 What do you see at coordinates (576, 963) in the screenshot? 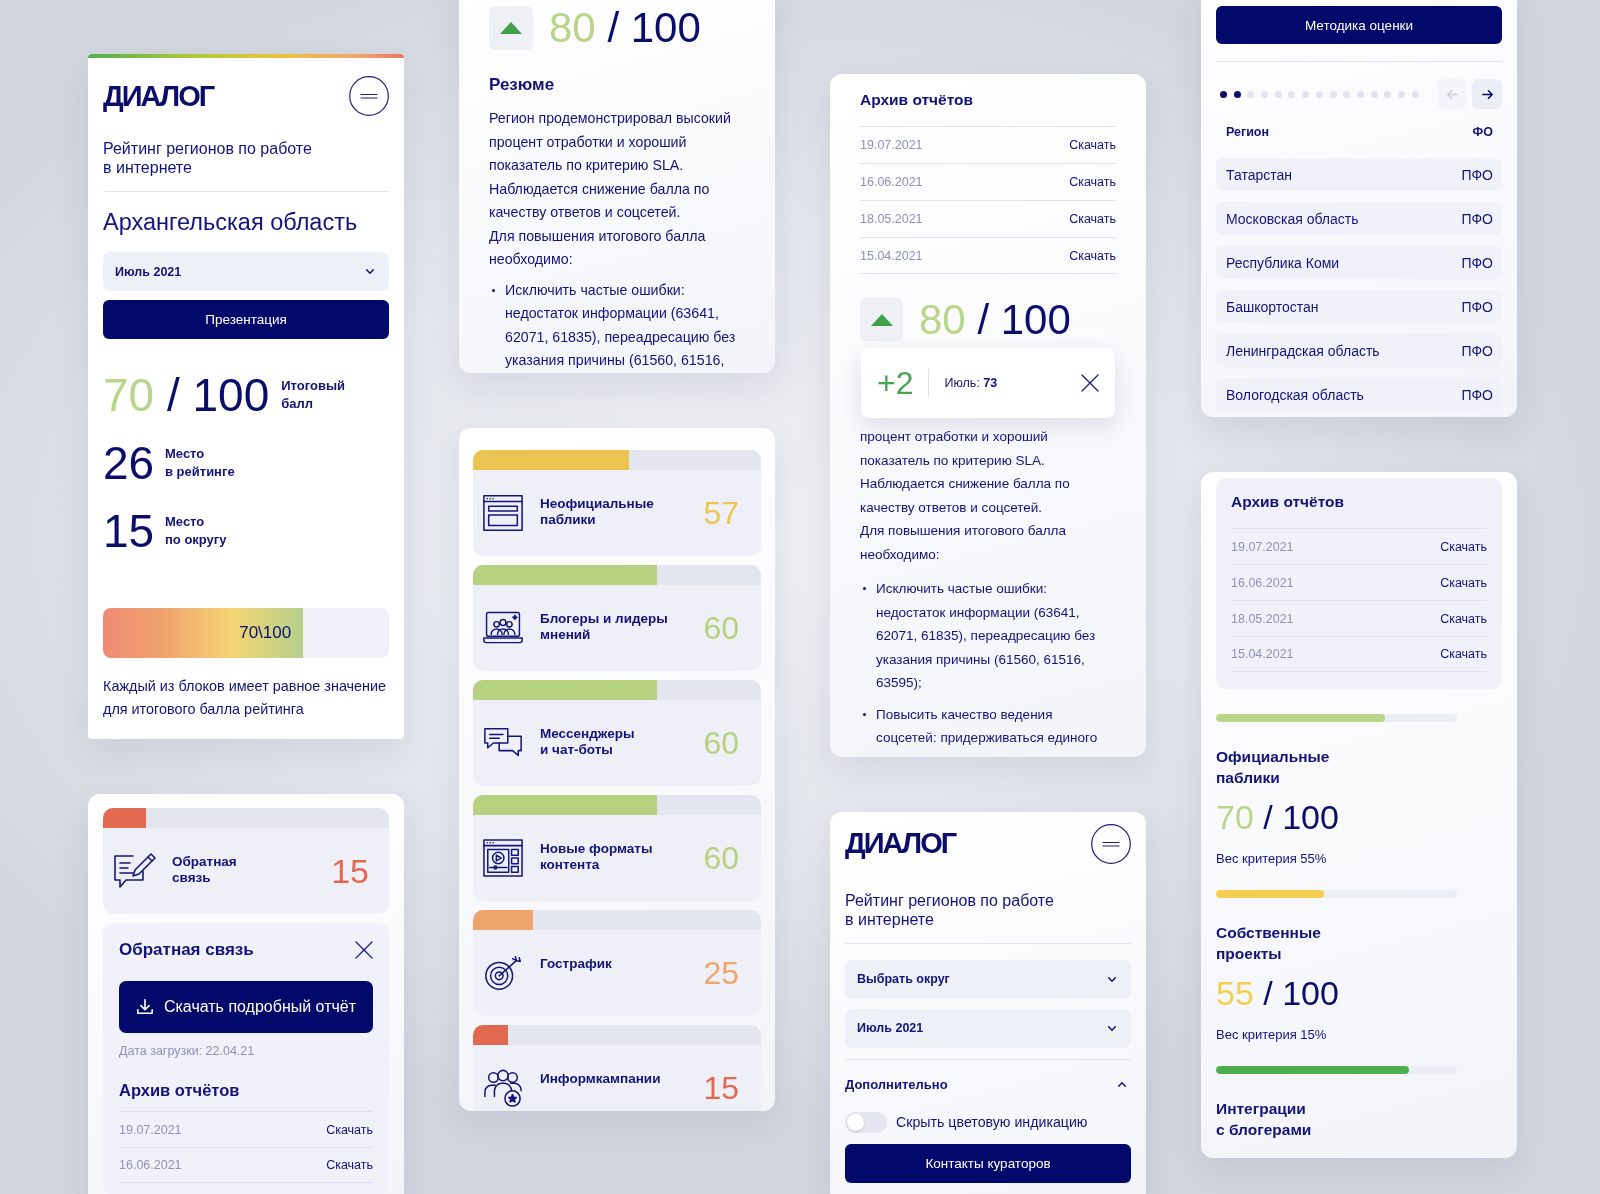
I see `category-label: Гострафик` at bounding box center [576, 963].